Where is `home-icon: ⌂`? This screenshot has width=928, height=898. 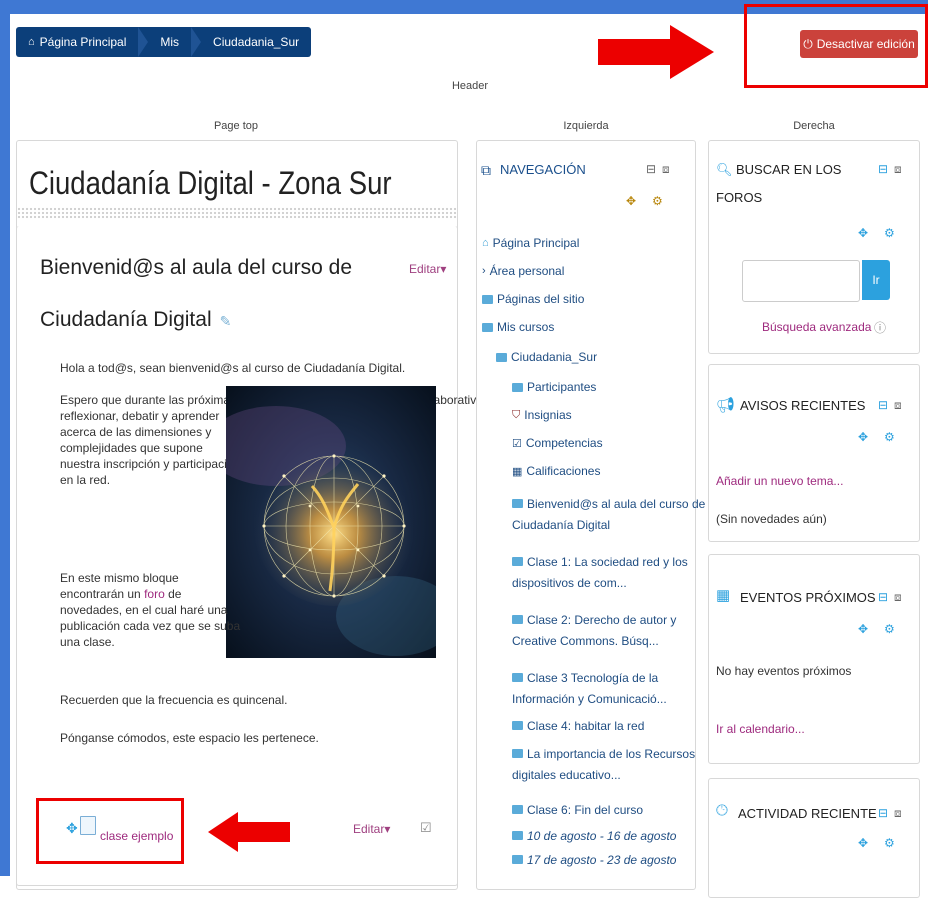
home-icon: ⌂ is located at coordinates (31, 42).